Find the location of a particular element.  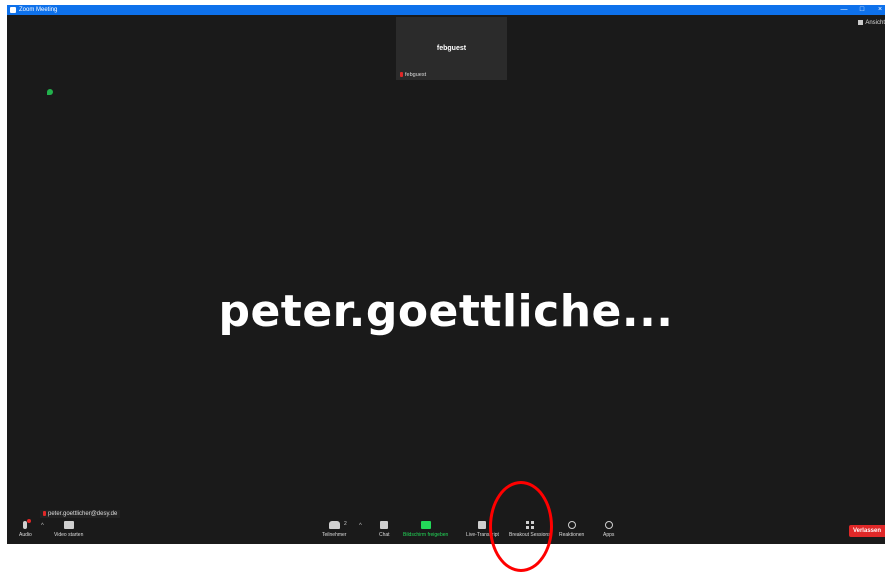

audio-button: Audio is located at coordinates (25, 528).